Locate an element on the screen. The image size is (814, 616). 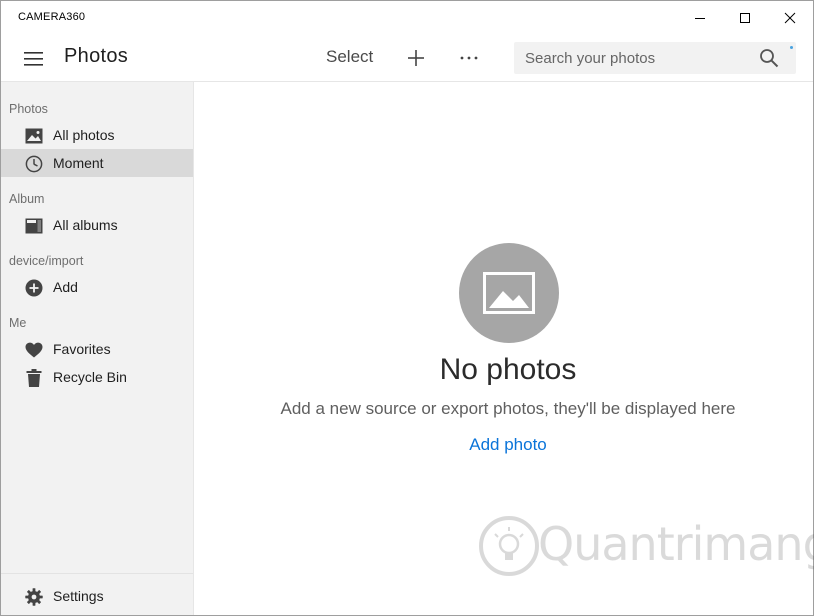
select-button: Select is located at coordinates (349, 58).